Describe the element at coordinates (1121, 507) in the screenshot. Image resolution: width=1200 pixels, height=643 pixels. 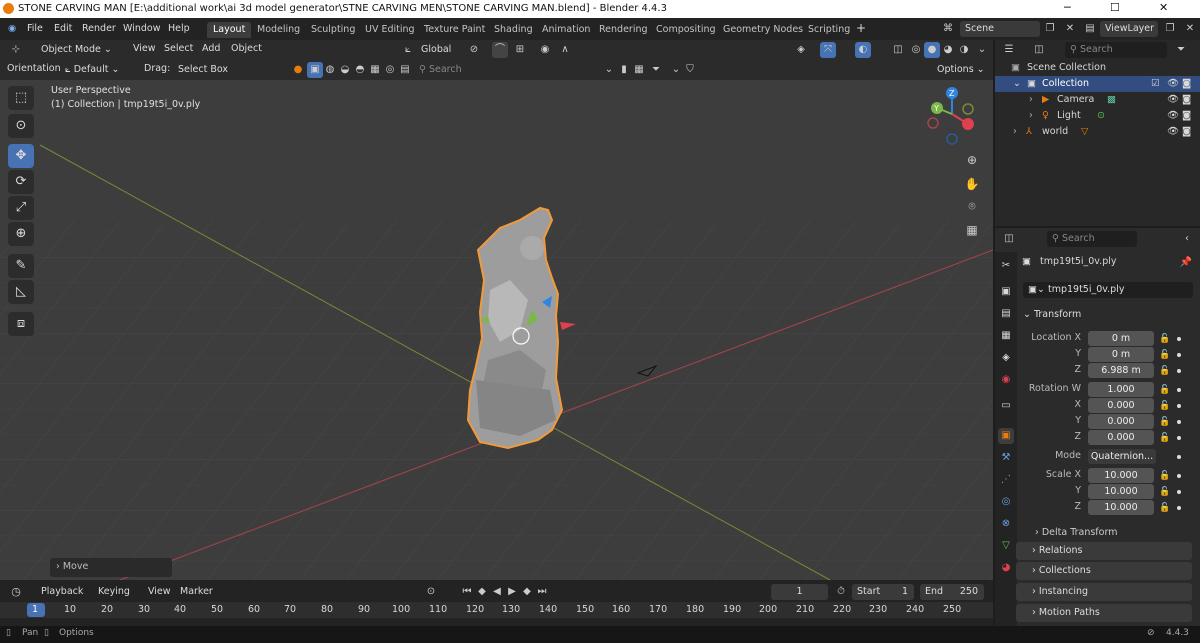
I see `scale-z-field: 10.000` at that location.